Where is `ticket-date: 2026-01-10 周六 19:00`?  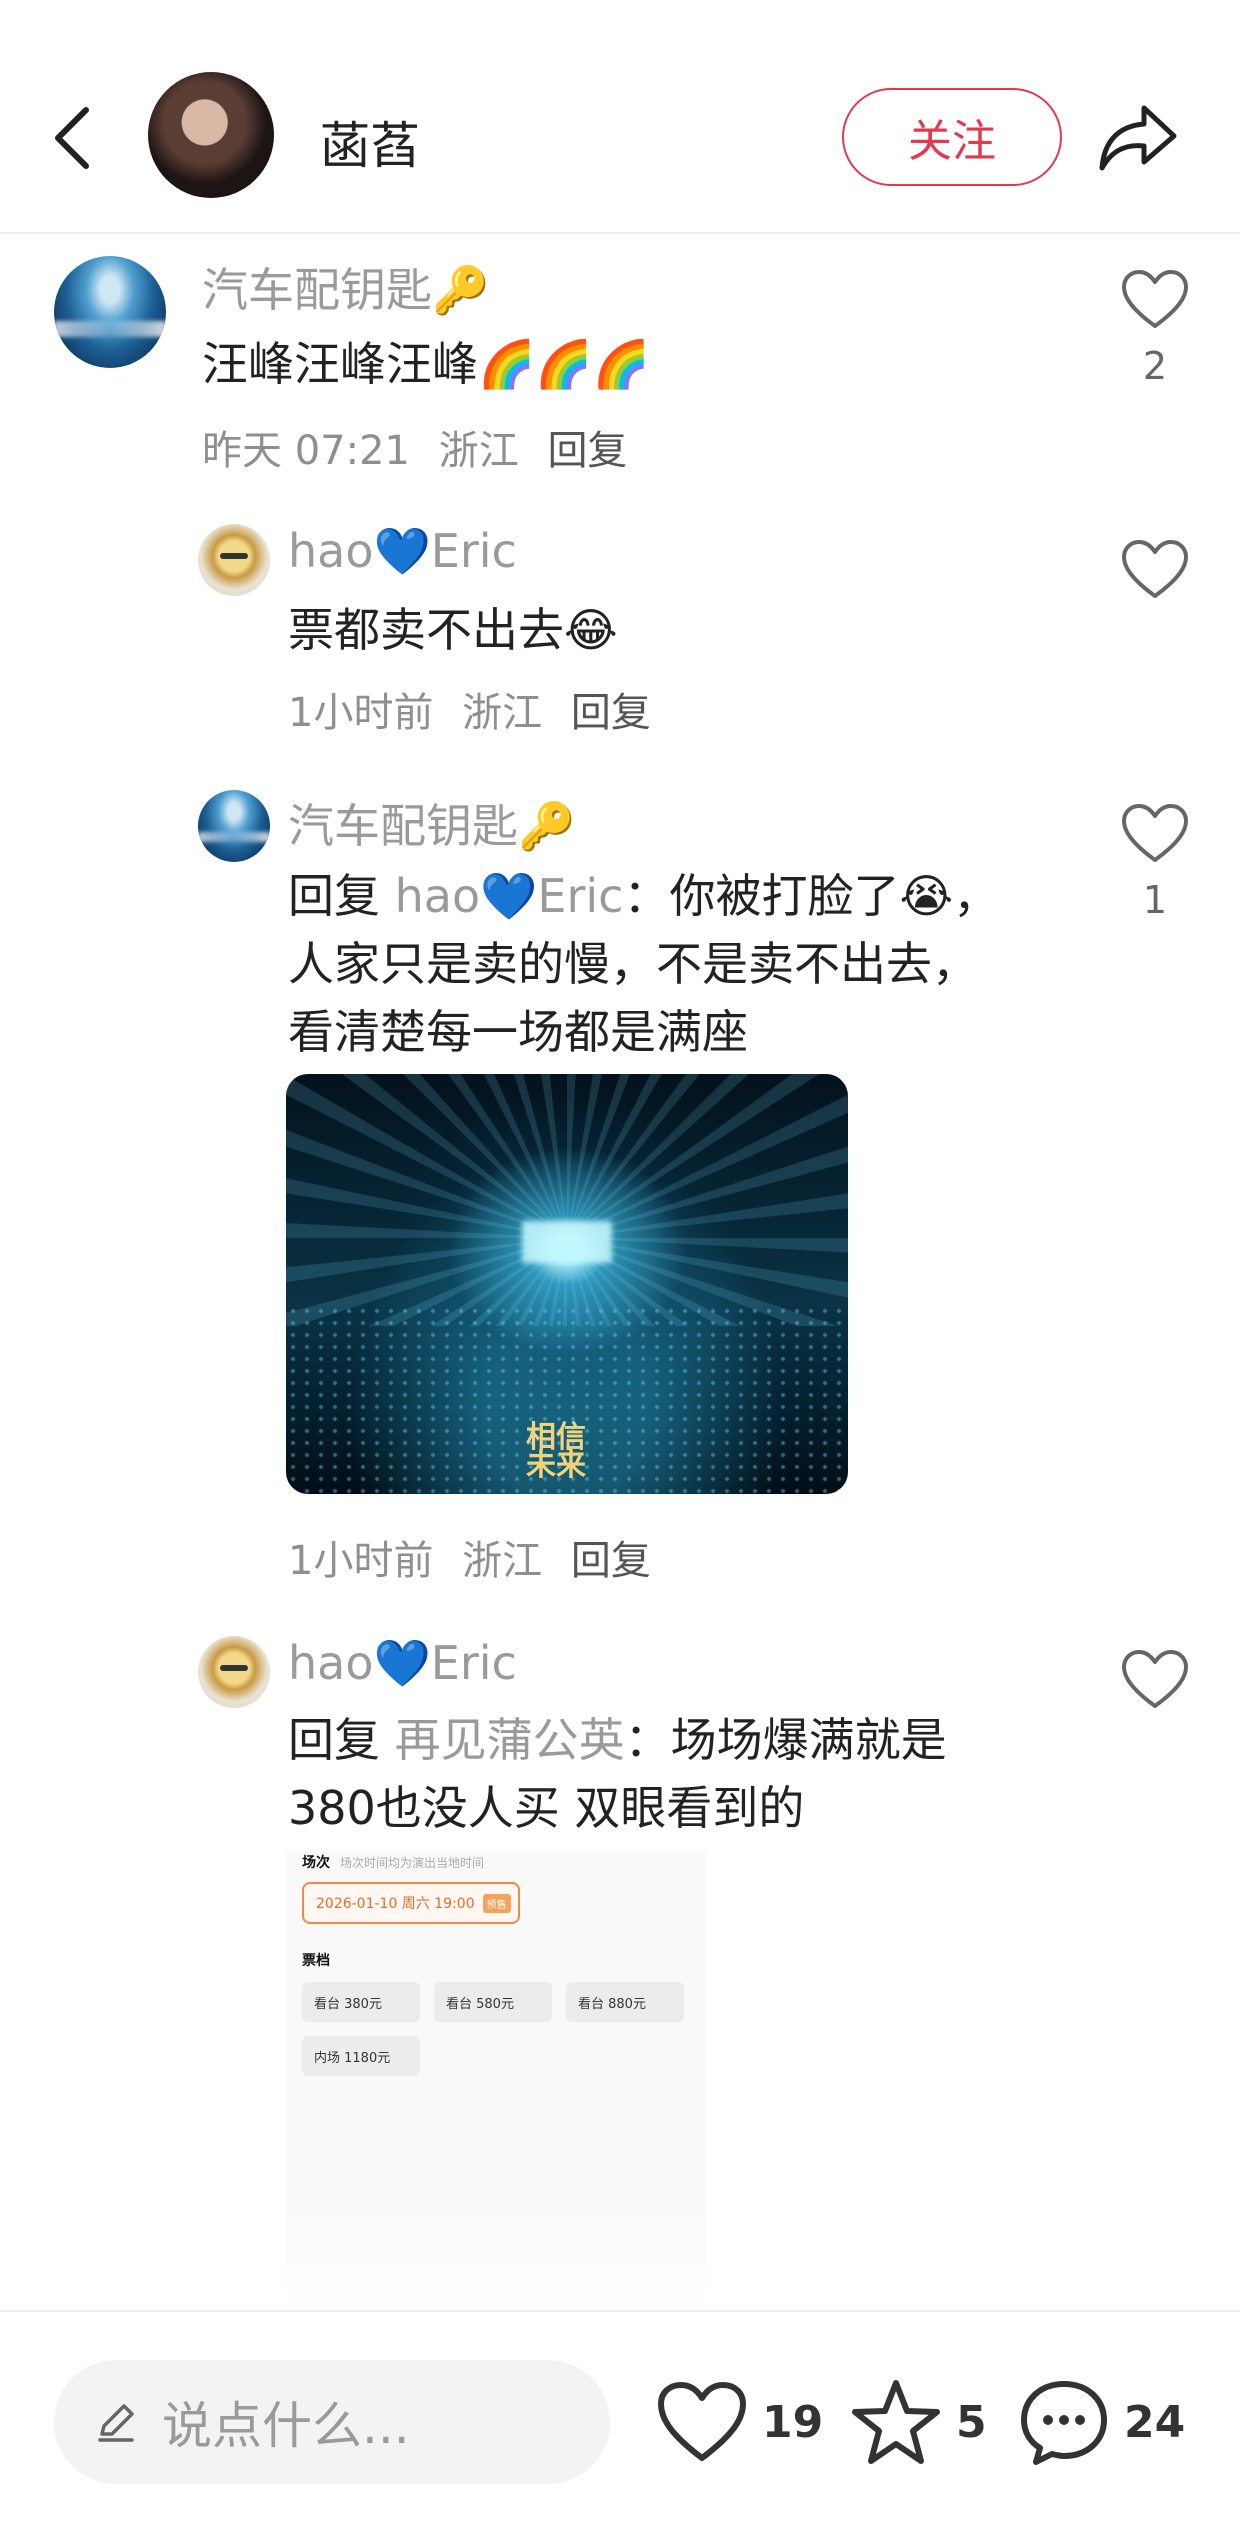
ticket-date: 2026-01-10 周六 19:00 is located at coordinates (395, 1904).